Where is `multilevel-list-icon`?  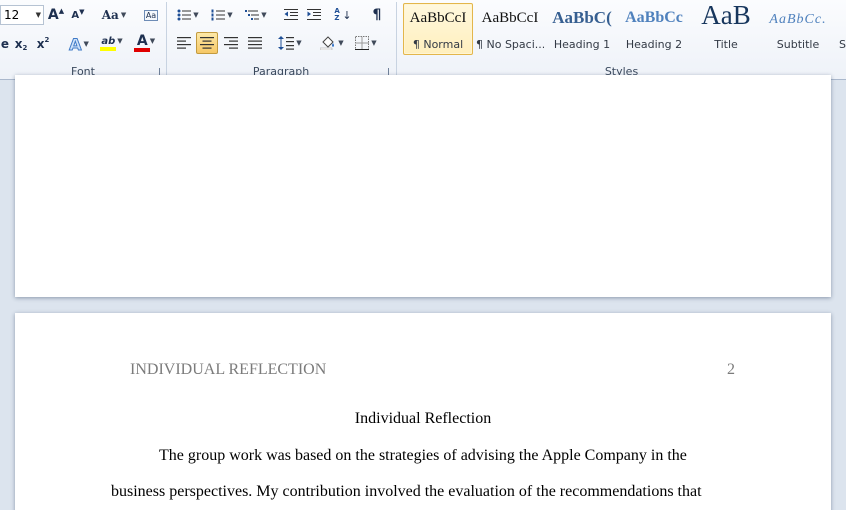 multilevel-list-icon is located at coordinates (252, 15).